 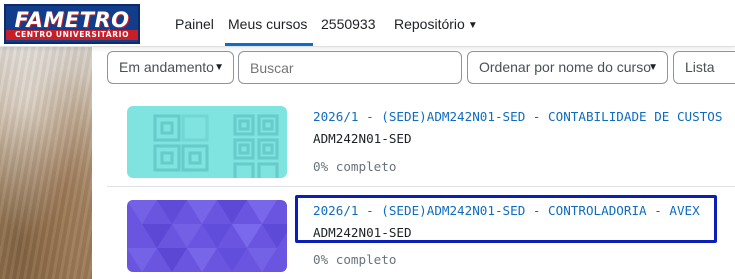 I want to click on nav-user-id: 2550933, so click(x=348, y=24).